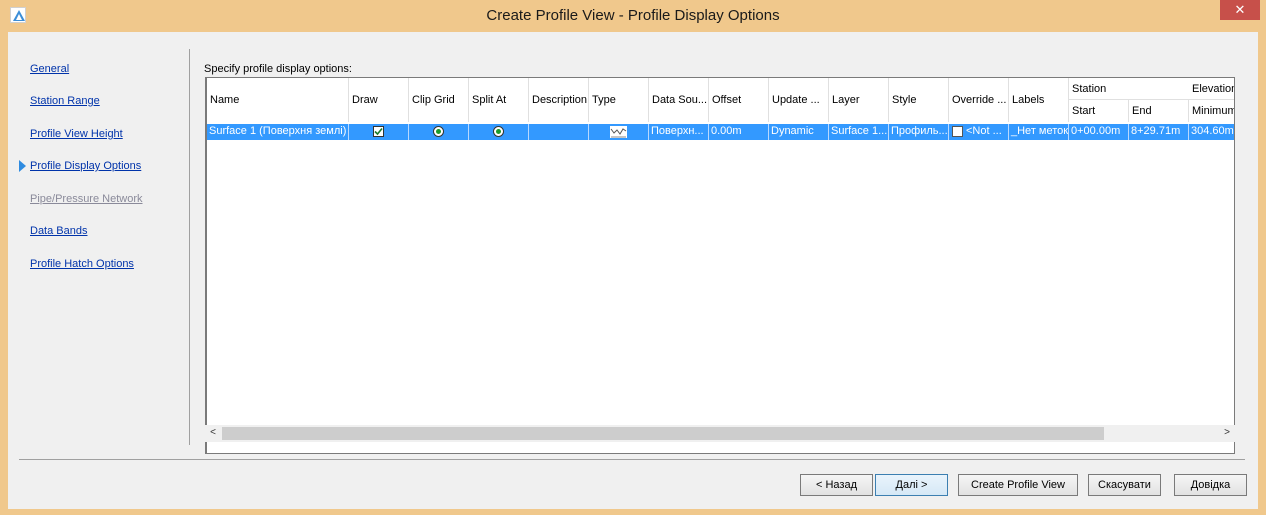 Image resolution: width=1266 pixels, height=515 pixels. Describe the element at coordinates (1240, 10) in the screenshot. I see `close-button: ✕` at that location.